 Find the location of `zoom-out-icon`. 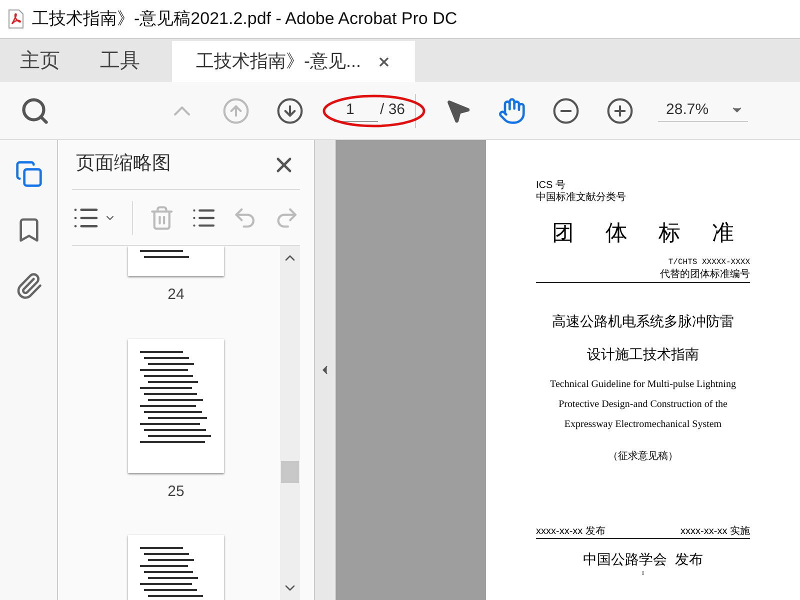

zoom-out-icon is located at coordinates (566, 110).